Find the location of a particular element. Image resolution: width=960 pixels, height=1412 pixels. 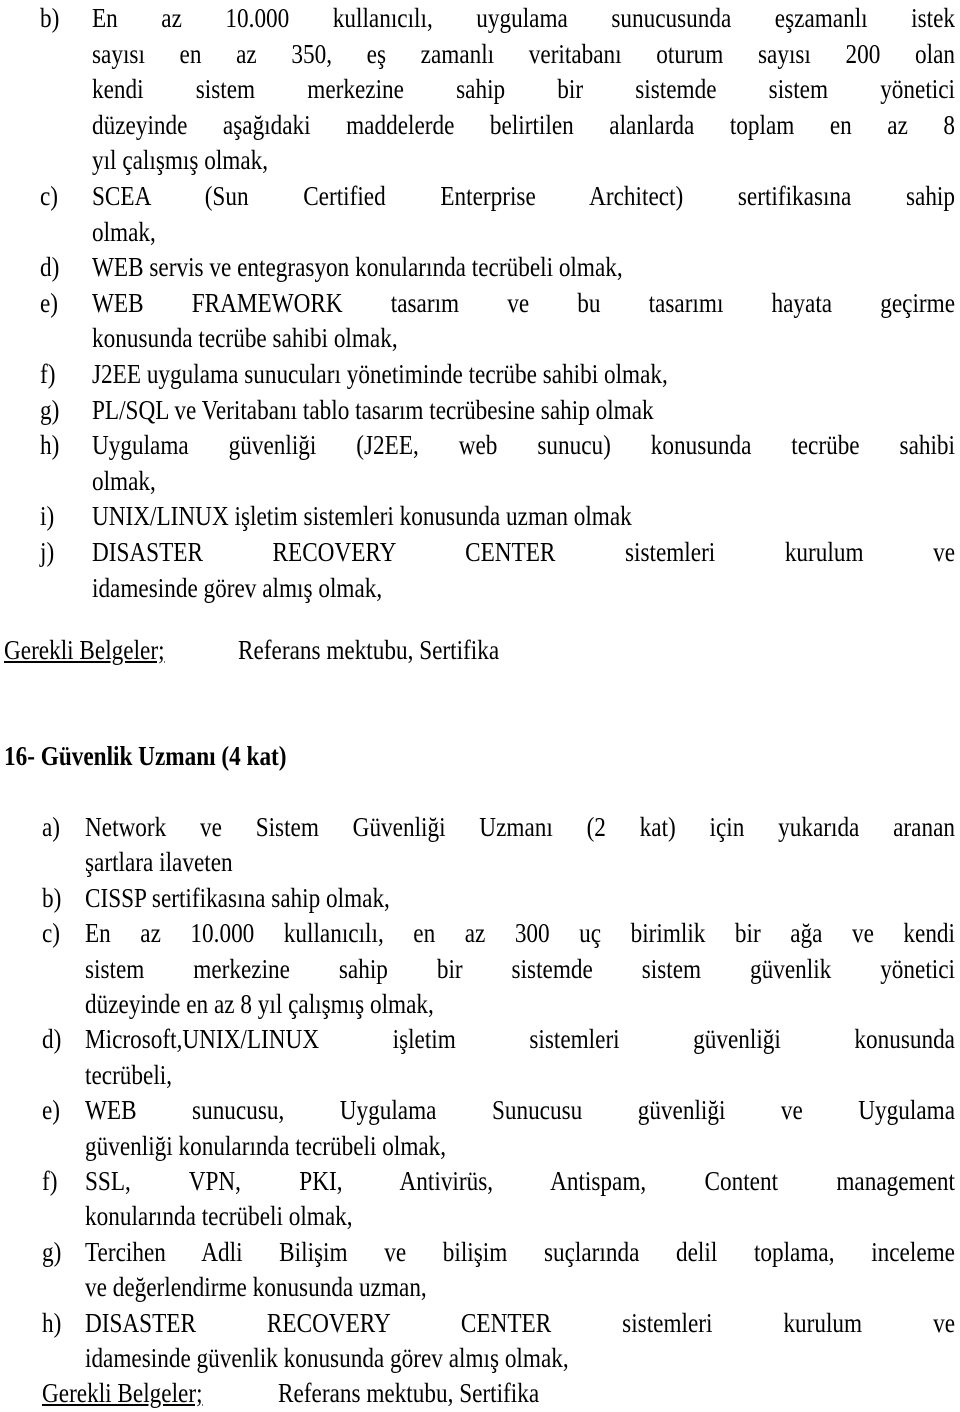

list-item-marker: a) is located at coordinates (51, 827).